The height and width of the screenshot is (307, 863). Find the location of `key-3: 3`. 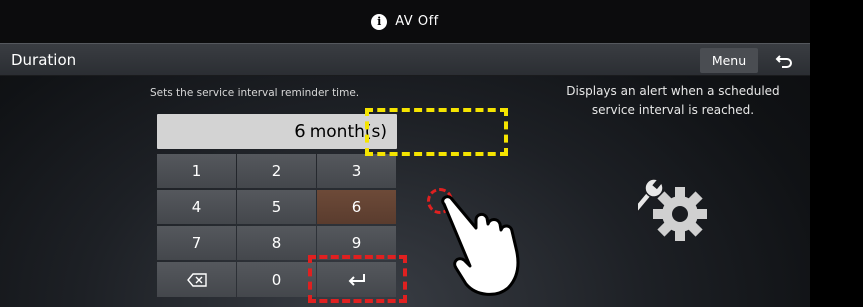

key-3: 3 is located at coordinates (356, 171).